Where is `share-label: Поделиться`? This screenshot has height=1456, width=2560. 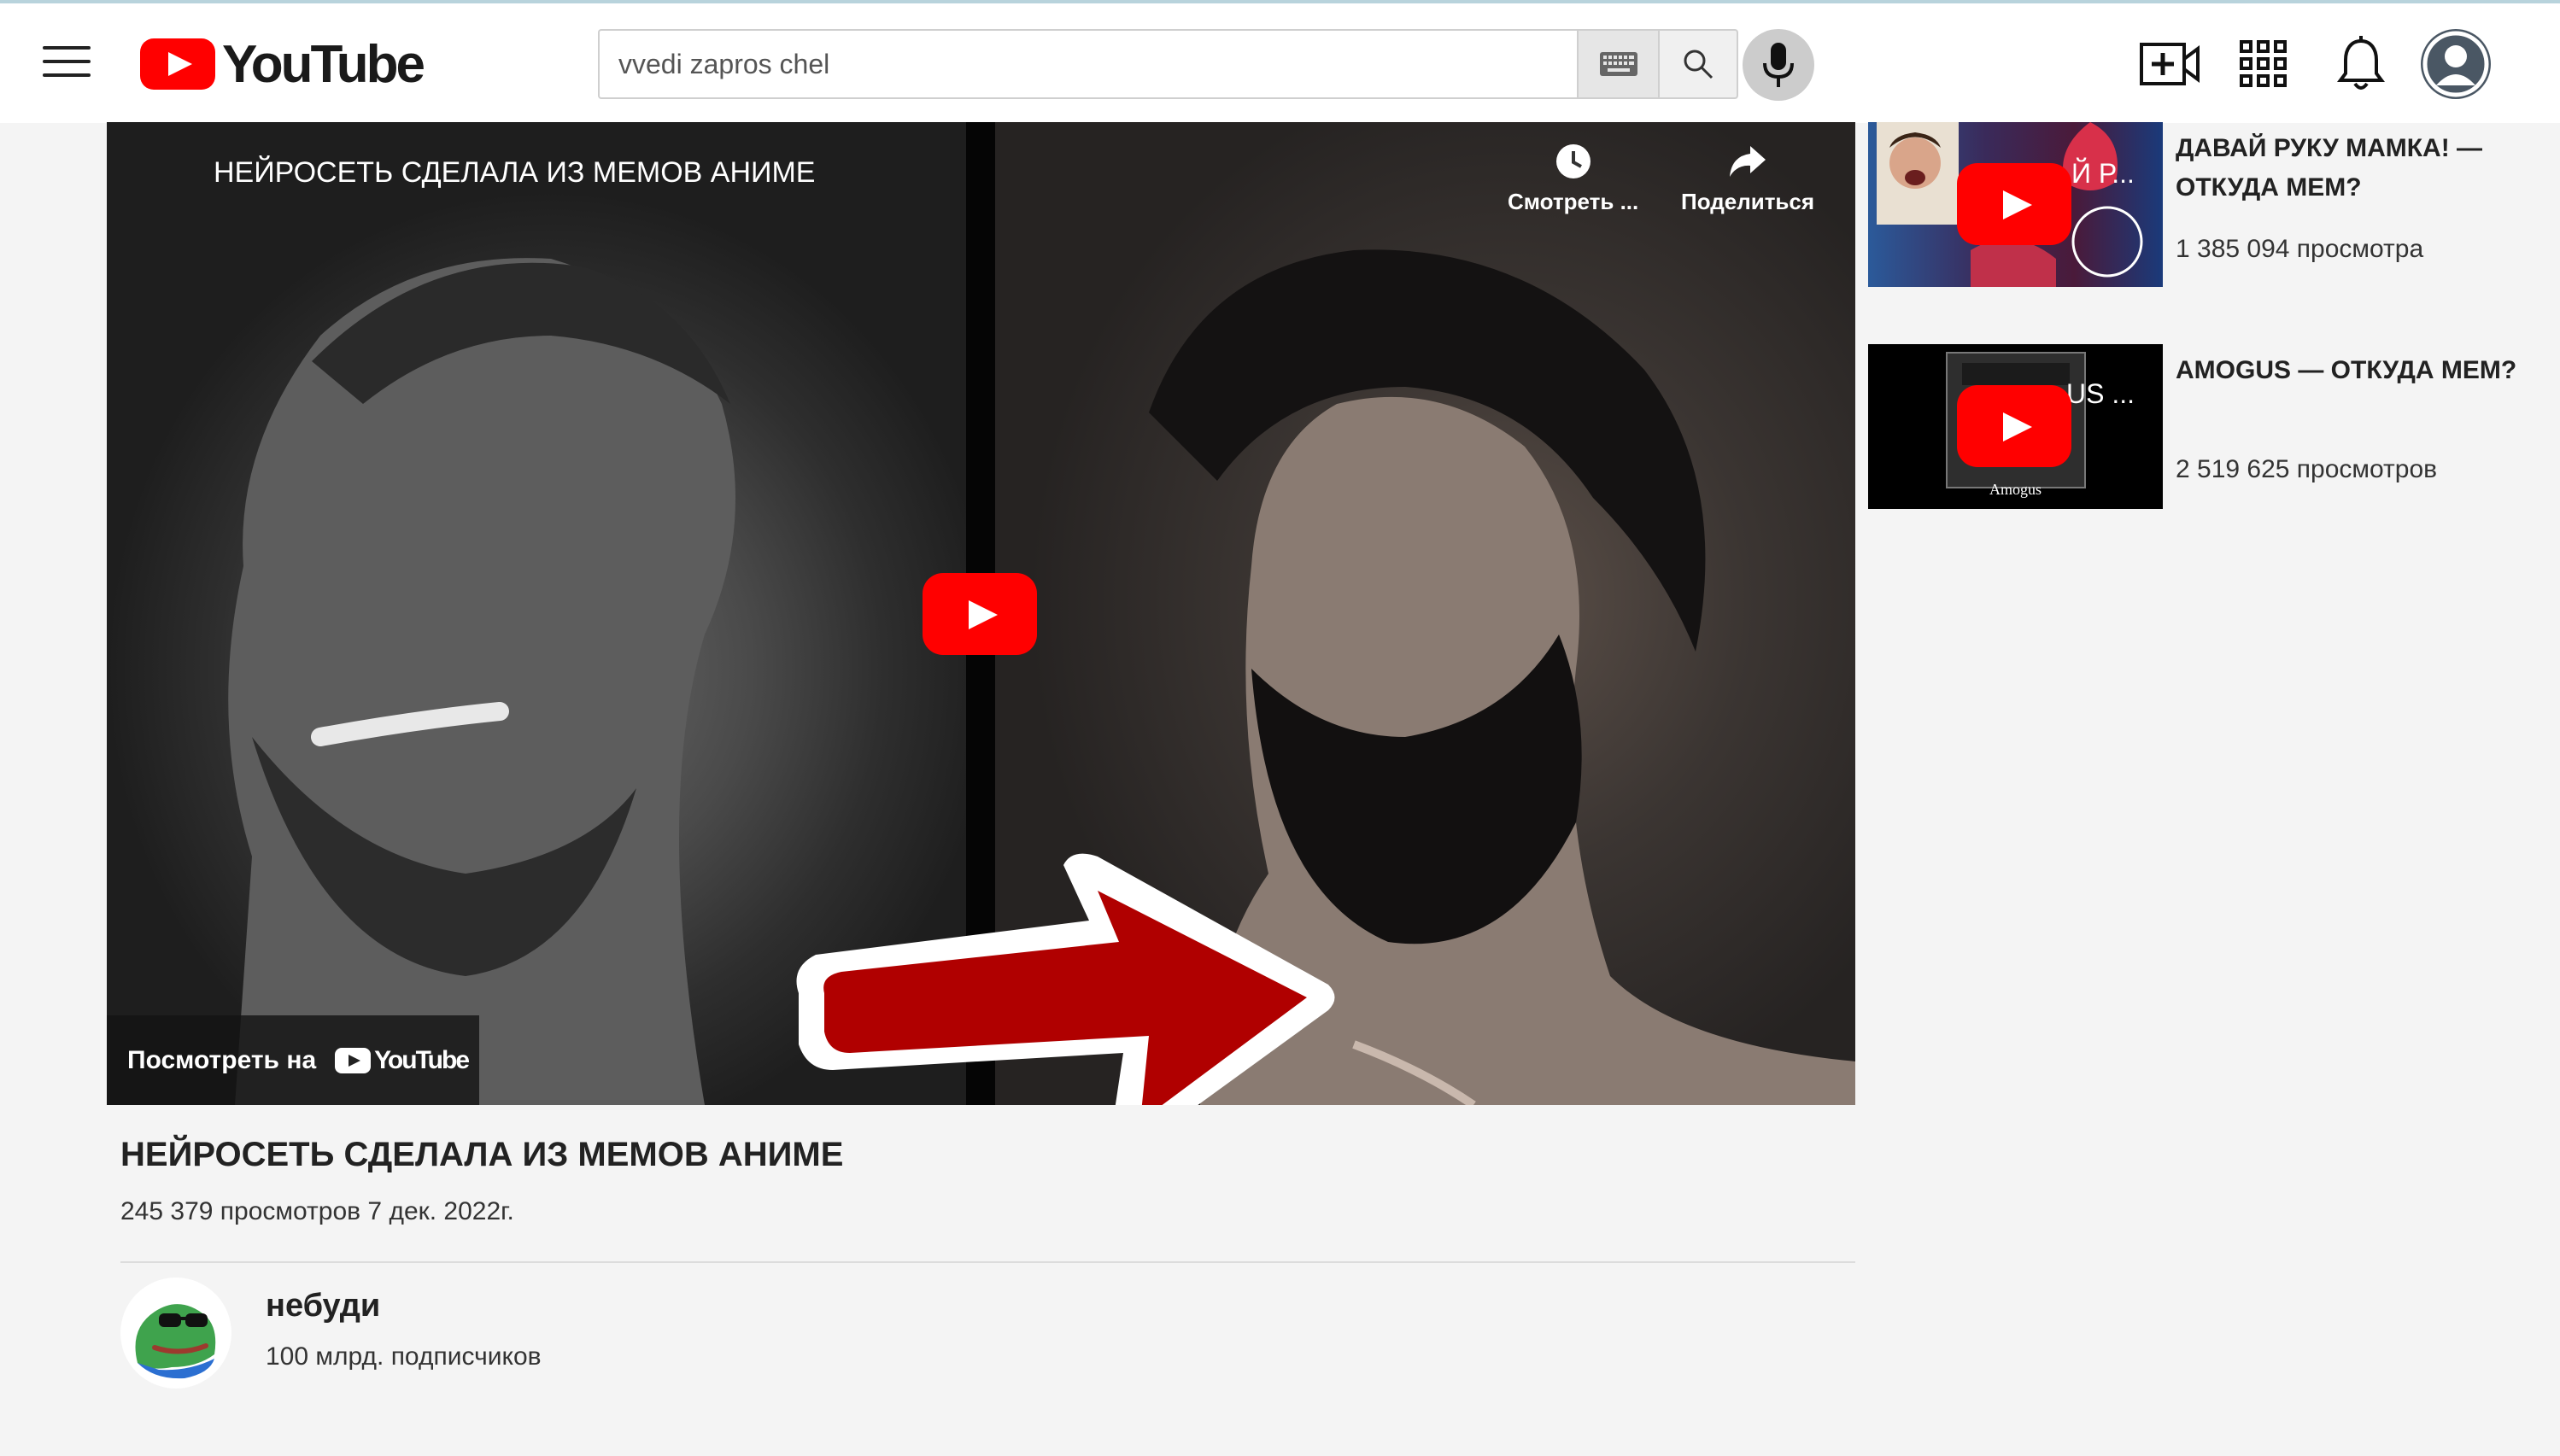
share-label: Поделиться is located at coordinates (1748, 202).